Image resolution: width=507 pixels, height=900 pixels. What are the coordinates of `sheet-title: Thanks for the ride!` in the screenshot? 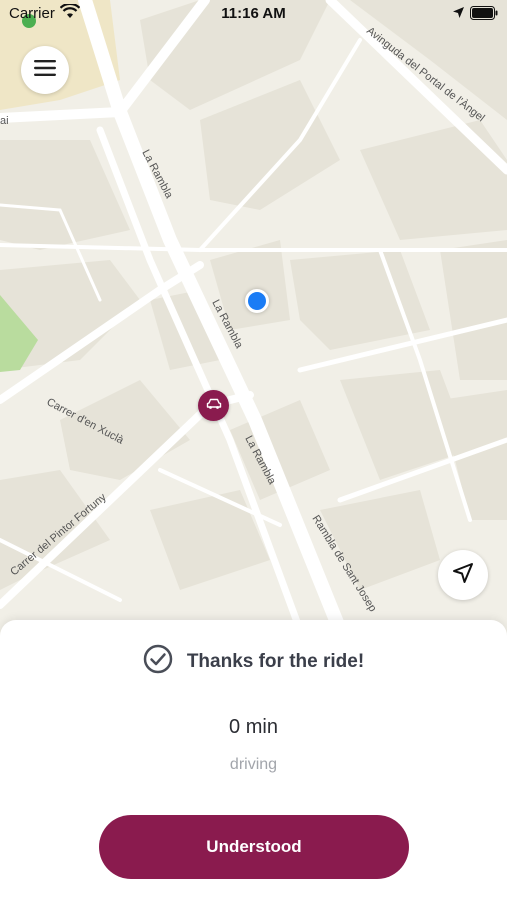 It's located at (275, 661).